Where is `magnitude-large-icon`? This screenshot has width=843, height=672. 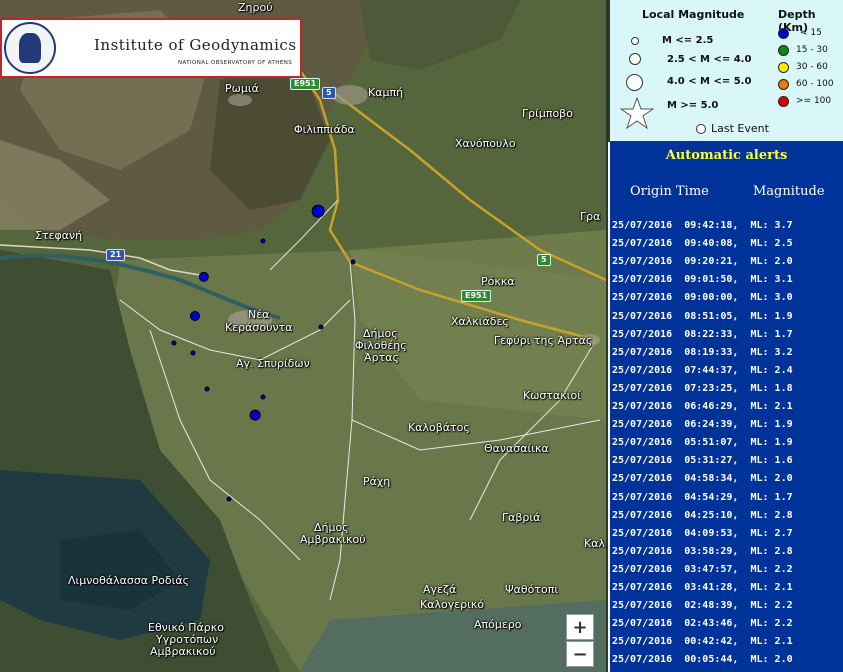 magnitude-large-icon is located at coordinates (634, 82).